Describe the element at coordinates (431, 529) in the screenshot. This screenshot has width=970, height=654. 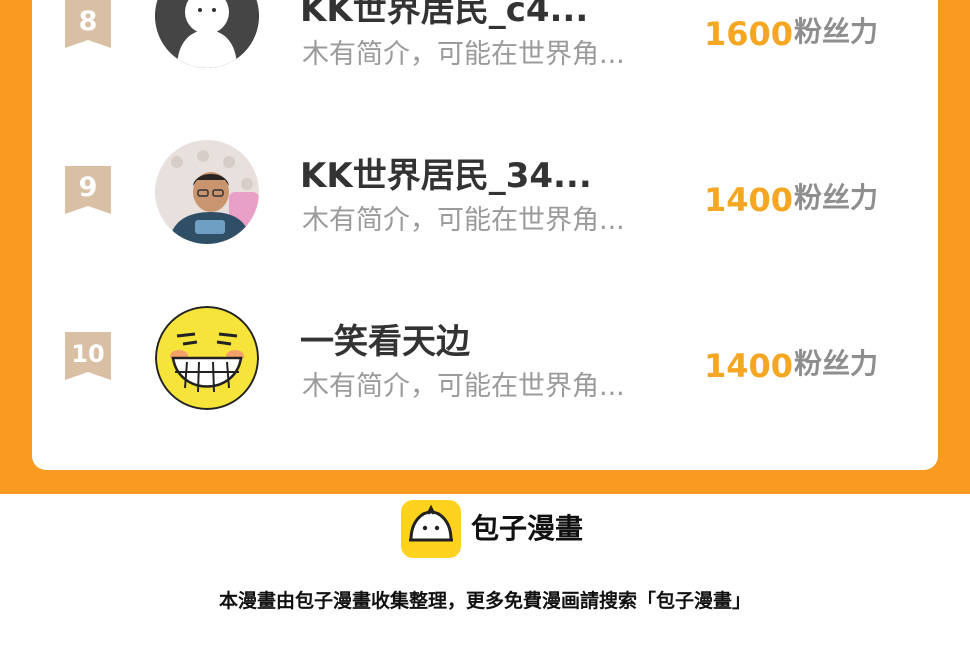
I see `baozi-bun-logo-icon` at that location.